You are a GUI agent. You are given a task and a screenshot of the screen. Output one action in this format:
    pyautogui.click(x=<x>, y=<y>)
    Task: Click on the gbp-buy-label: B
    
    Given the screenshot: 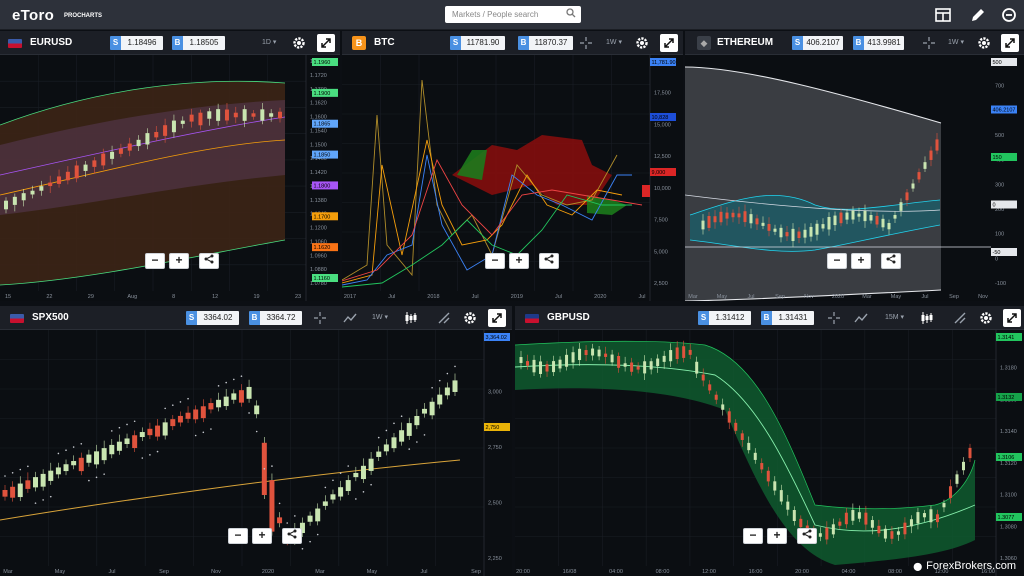 What is the action you would take?
    pyautogui.click(x=766, y=318)
    